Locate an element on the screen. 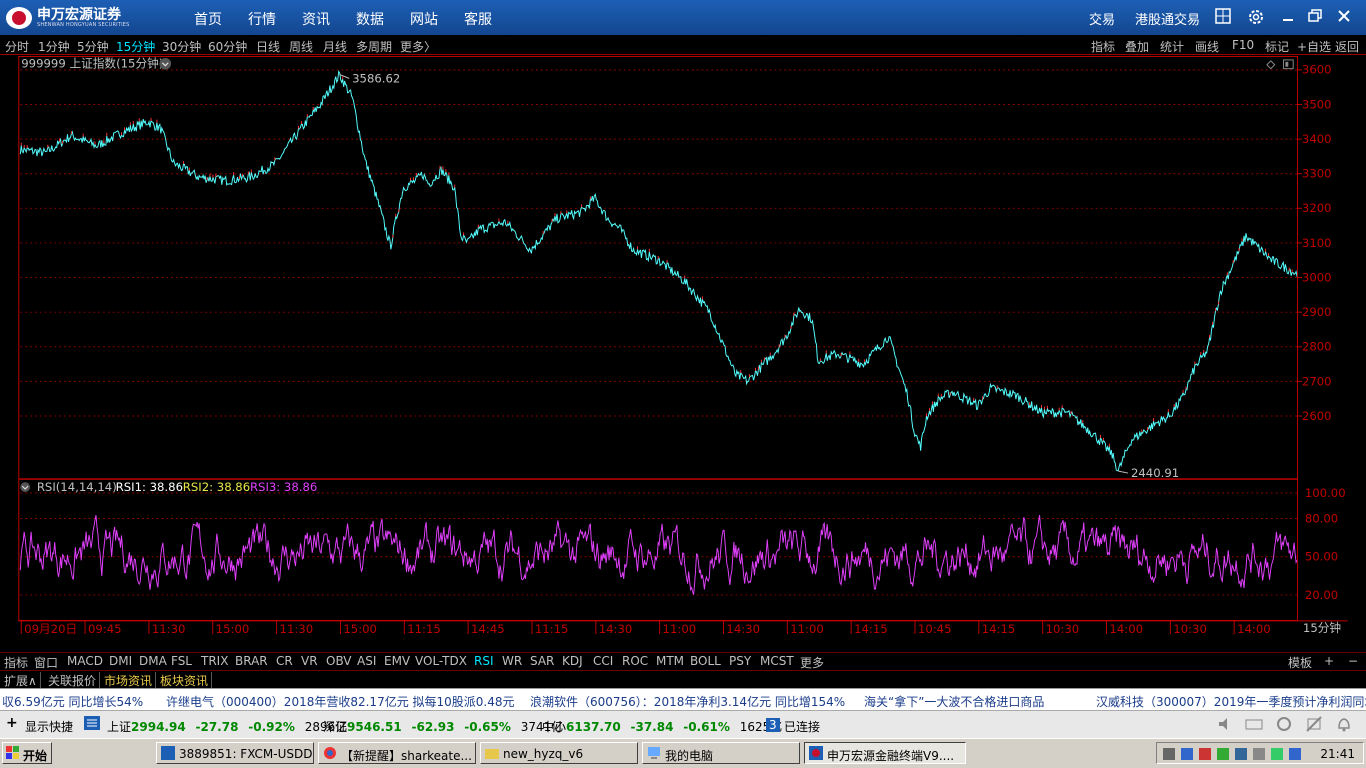 The height and width of the screenshot is (768, 1366). tool-indicator: 指标 is located at coordinates (1103, 46).